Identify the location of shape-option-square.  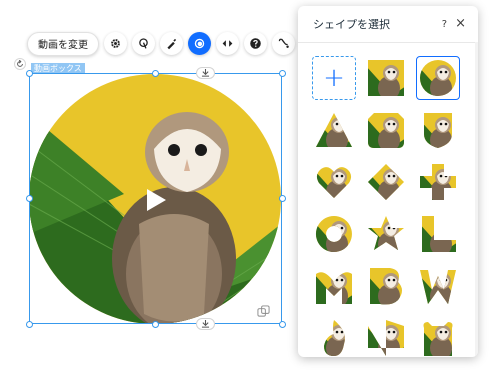
(386, 78).